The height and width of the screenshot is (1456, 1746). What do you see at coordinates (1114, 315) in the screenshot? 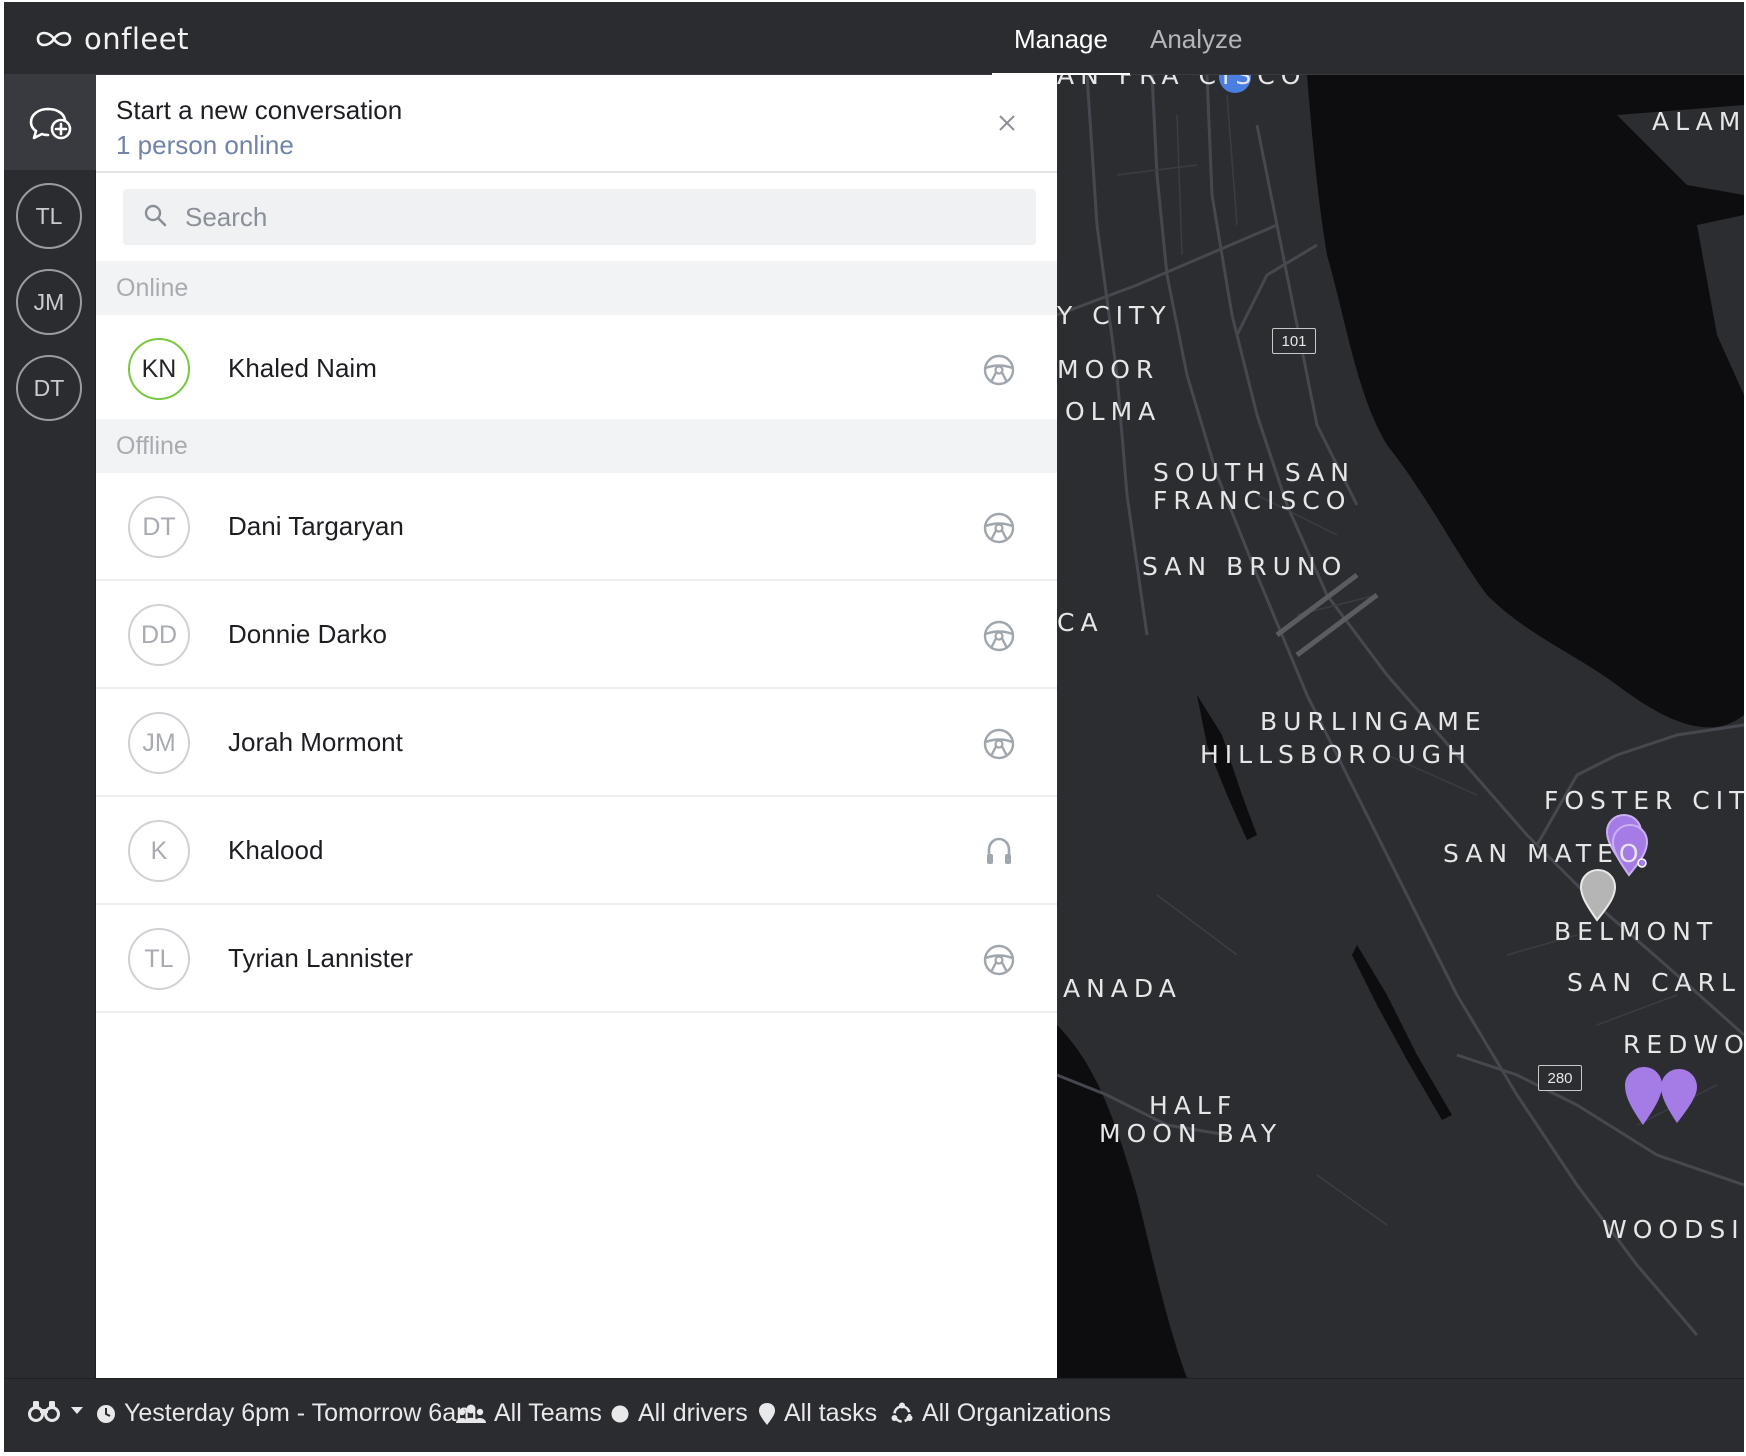
I see `map-label-daly-city: Y CITY` at bounding box center [1114, 315].